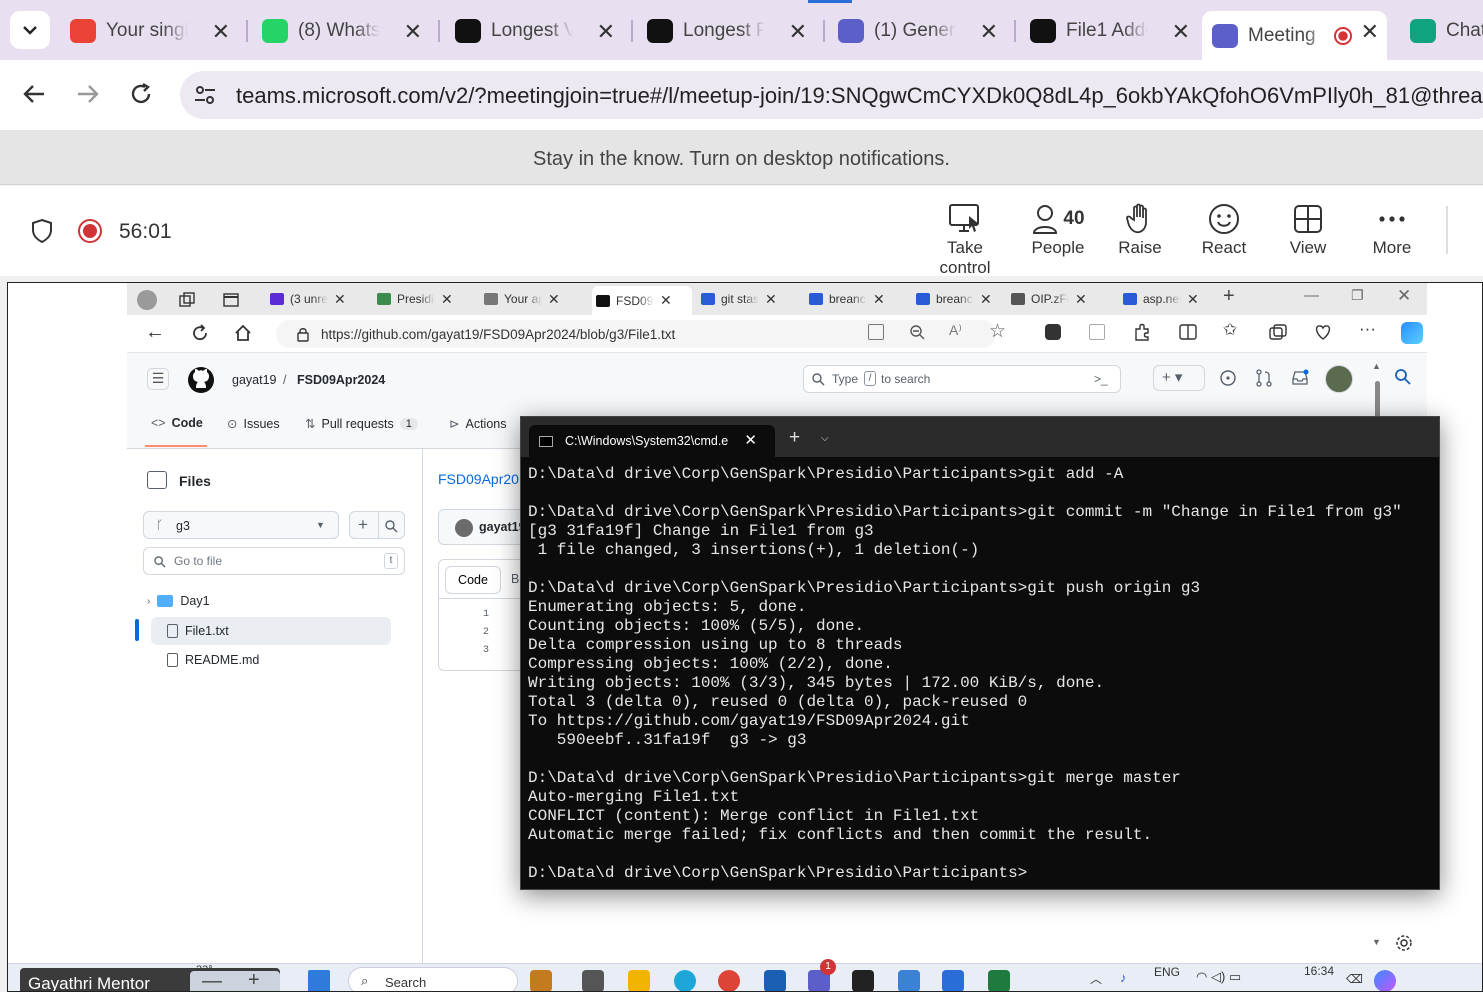 This screenshot has width=1483, height=992. Describe the element at coordinates (1110, 31) in the screenshot. I see `browser-tab: File1 Added ✕` at that location.